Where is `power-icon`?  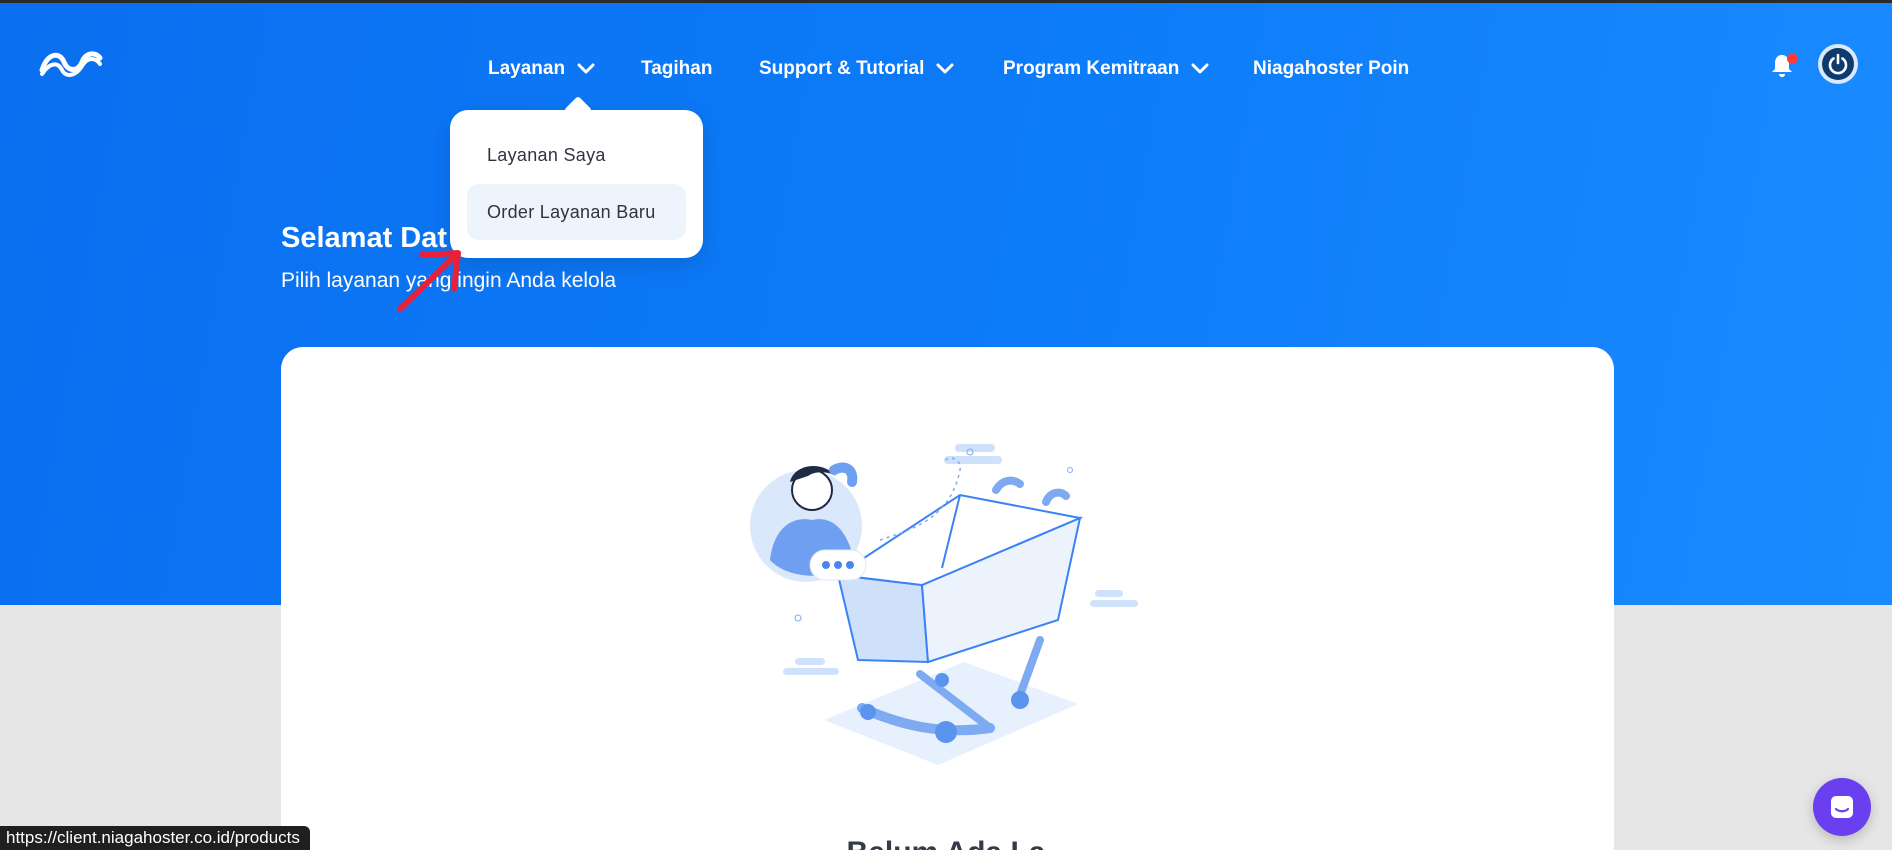 power-icon is located at coordinates (1838, 64).